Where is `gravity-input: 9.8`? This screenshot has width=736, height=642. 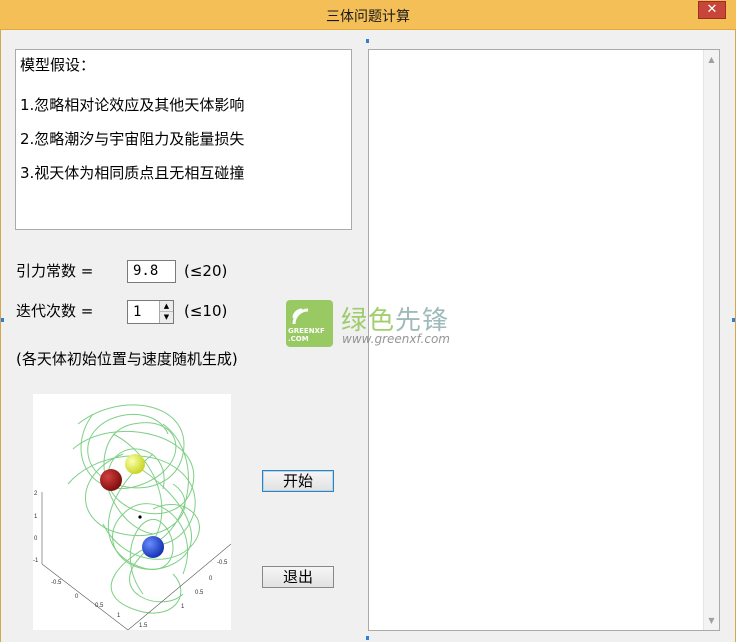 gravity-input: 9.8 is located at coordinates (151, 271).